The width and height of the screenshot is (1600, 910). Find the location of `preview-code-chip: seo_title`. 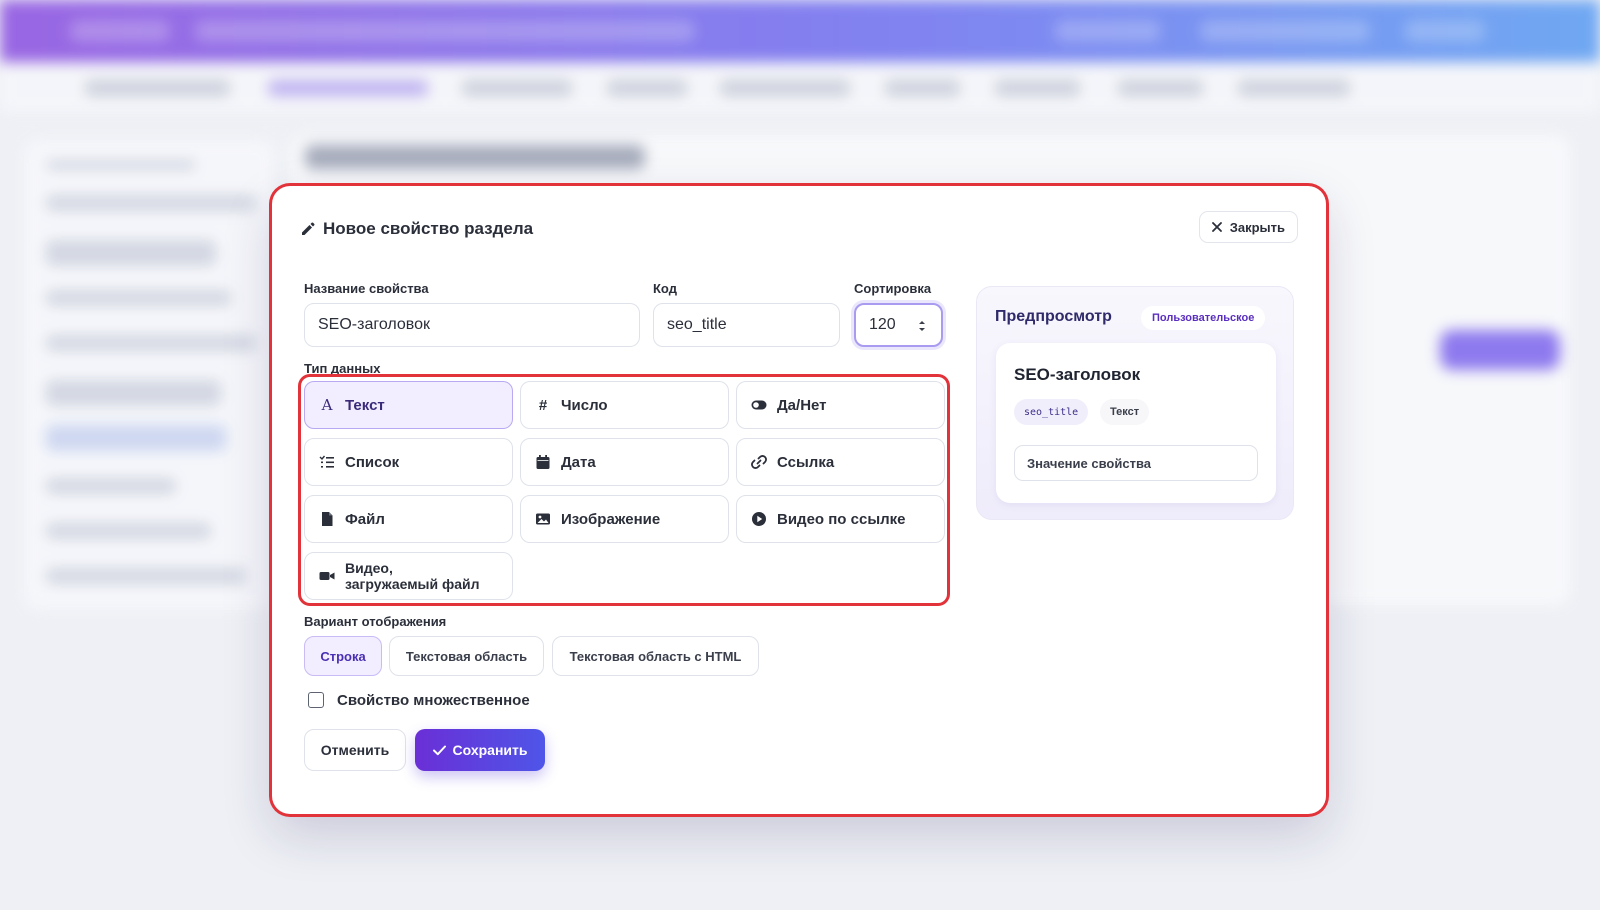

preview-code-chip: seo_title is located at coordinates (1051, 412).